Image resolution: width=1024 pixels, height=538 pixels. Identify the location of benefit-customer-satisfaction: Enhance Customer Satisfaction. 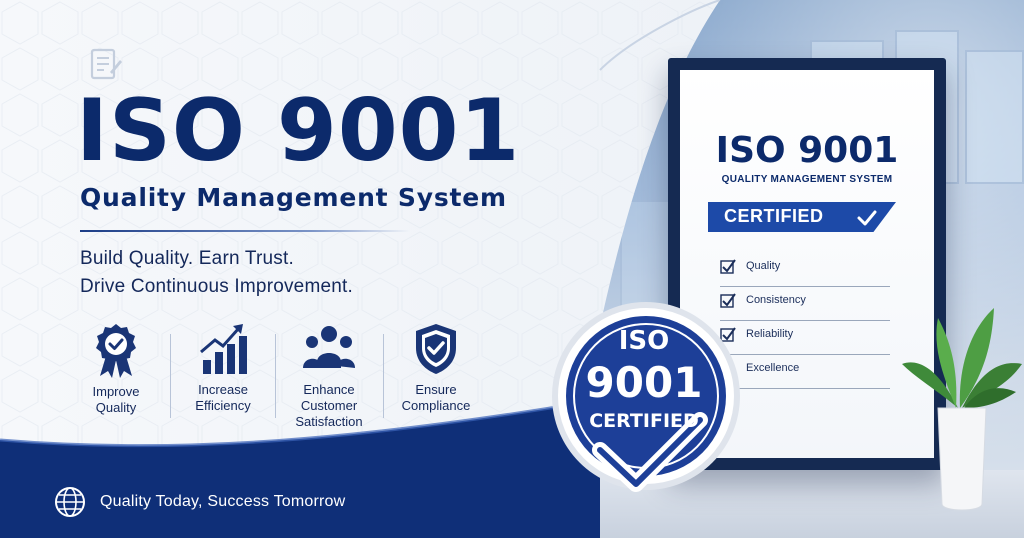
(329, 376).